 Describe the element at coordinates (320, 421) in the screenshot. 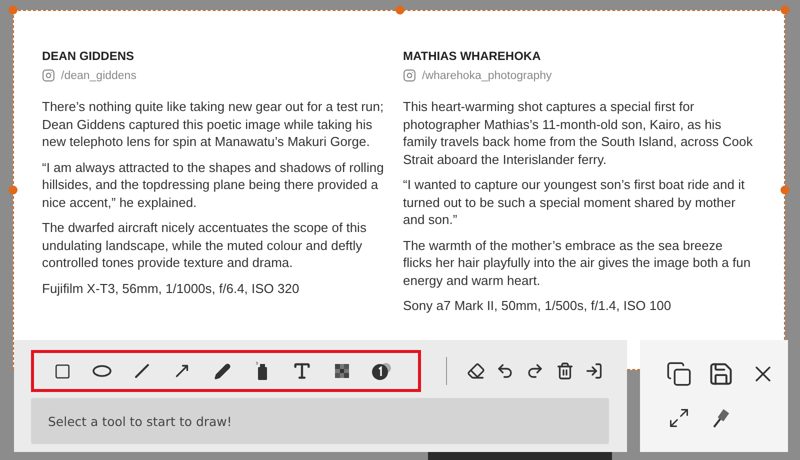

I see `status-message: Select a tool to start to draw!` at that location.